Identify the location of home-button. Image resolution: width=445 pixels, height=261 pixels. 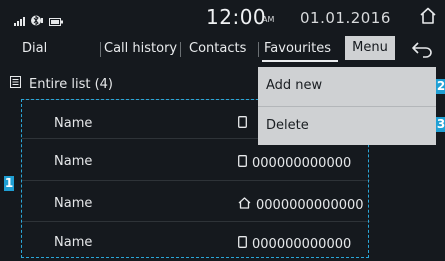
(428, 16).